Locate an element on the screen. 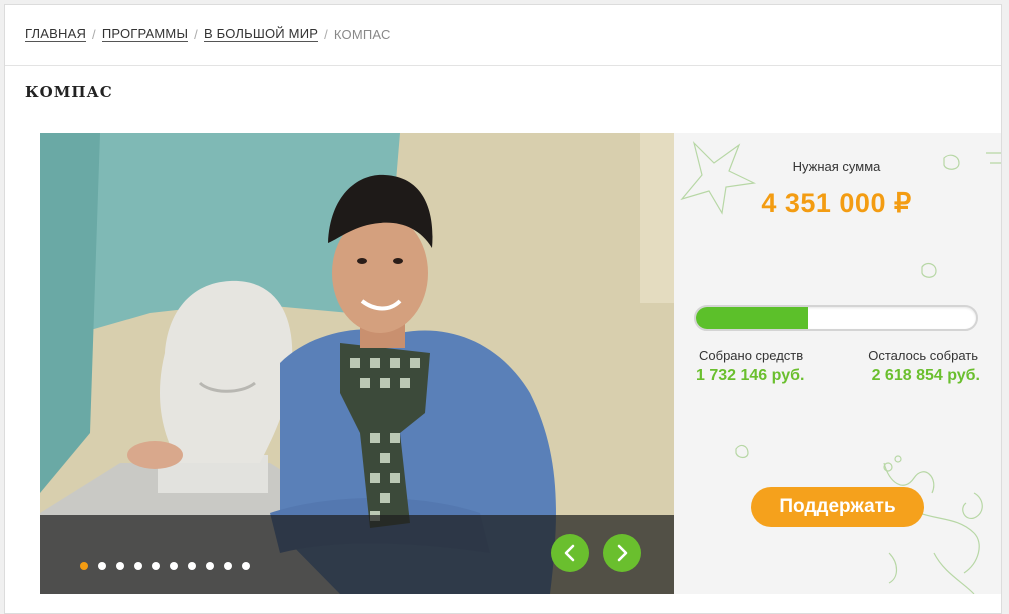 The height and width of the screenshot is (614, 1009). breadcrumb-link-programs: ПРОГРАММЫ is located at coordinates (145, 34).